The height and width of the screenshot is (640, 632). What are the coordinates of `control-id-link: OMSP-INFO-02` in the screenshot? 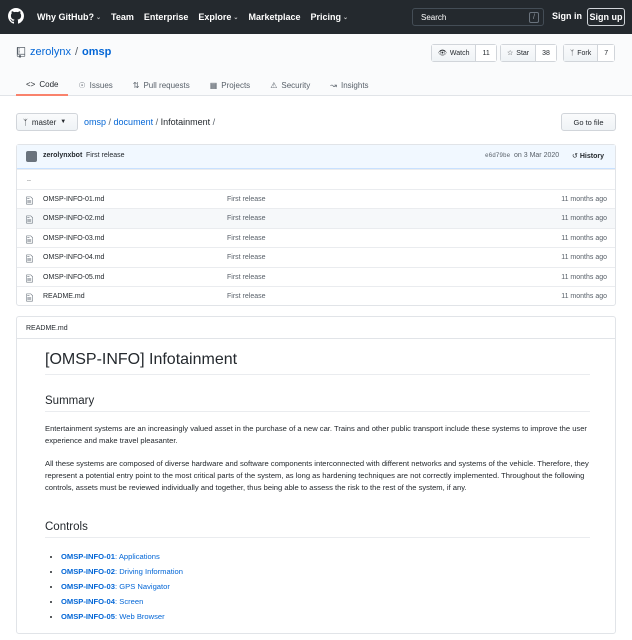 It's located at (88, 571).